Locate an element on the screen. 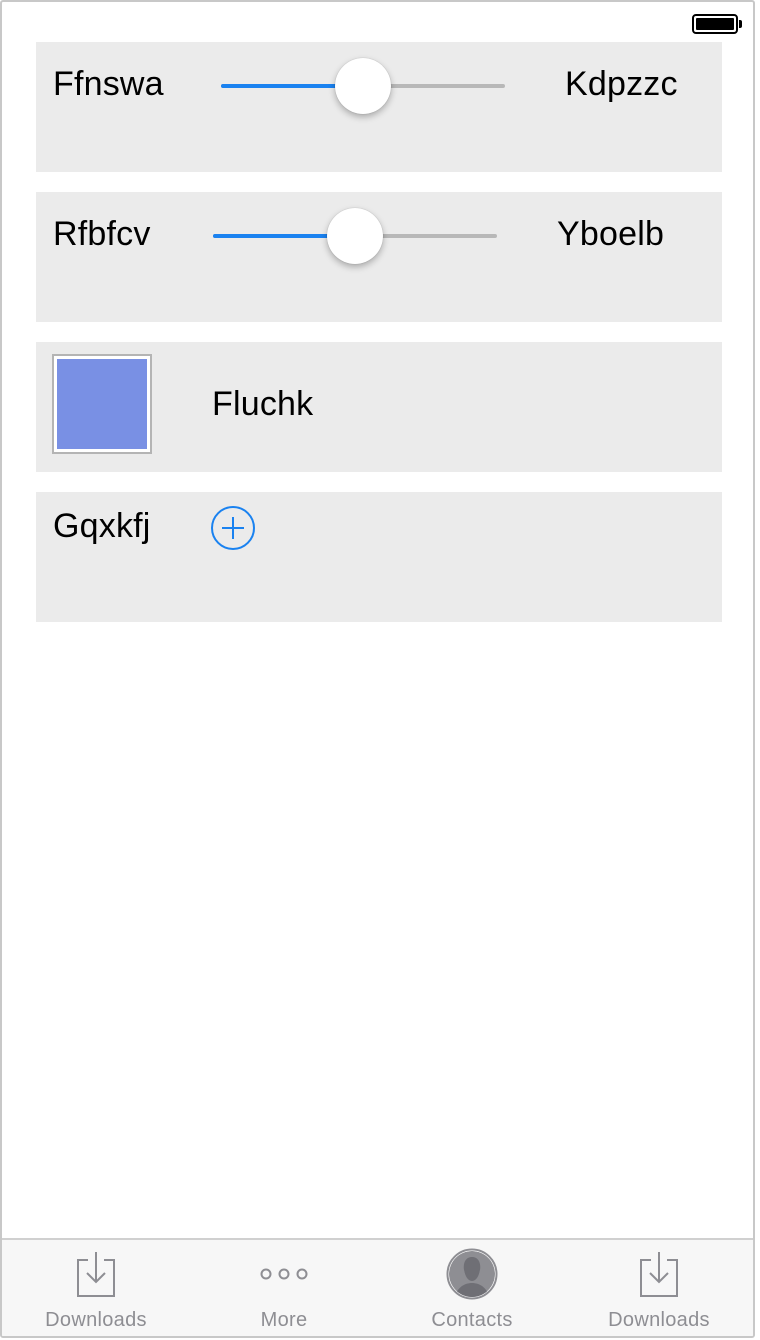 The image size is (760, 1340). slider-row-2: Rfbfcv Yboelb is located at coordinates (379, 257).